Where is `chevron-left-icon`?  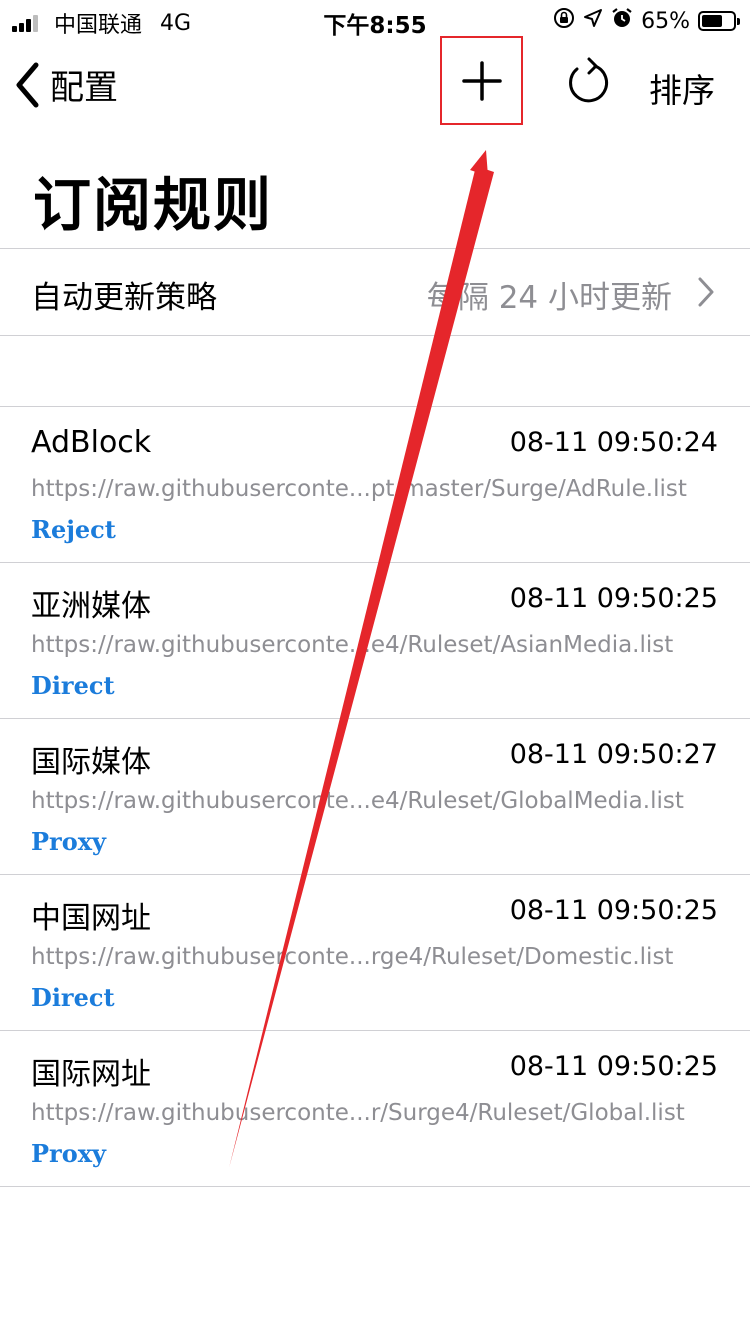
chevron-left-icon is located at coordinates (27, 84).